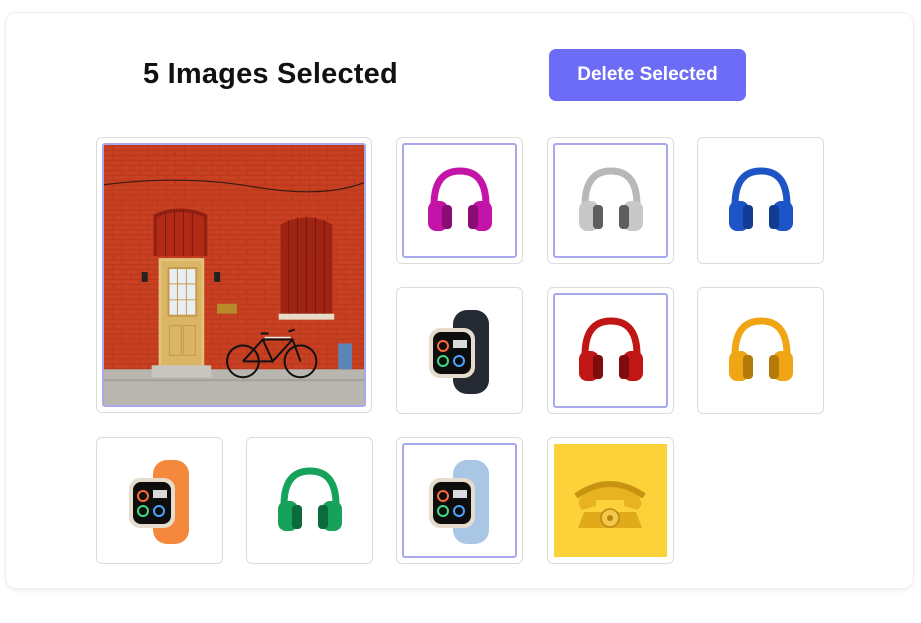 Image resolution: width=921 pixels, height=623 pixels. I want to click on gallery-tile-headphones-gray, so click(610, 200).